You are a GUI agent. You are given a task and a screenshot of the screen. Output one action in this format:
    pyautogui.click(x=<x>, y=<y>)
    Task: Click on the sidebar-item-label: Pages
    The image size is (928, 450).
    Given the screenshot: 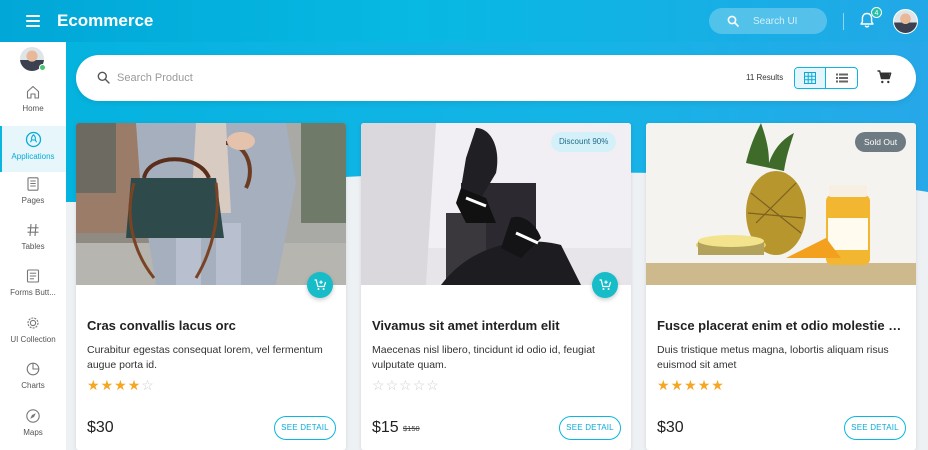 What is the action you would take?
    pyautogui.click(x=33, y=200)
    